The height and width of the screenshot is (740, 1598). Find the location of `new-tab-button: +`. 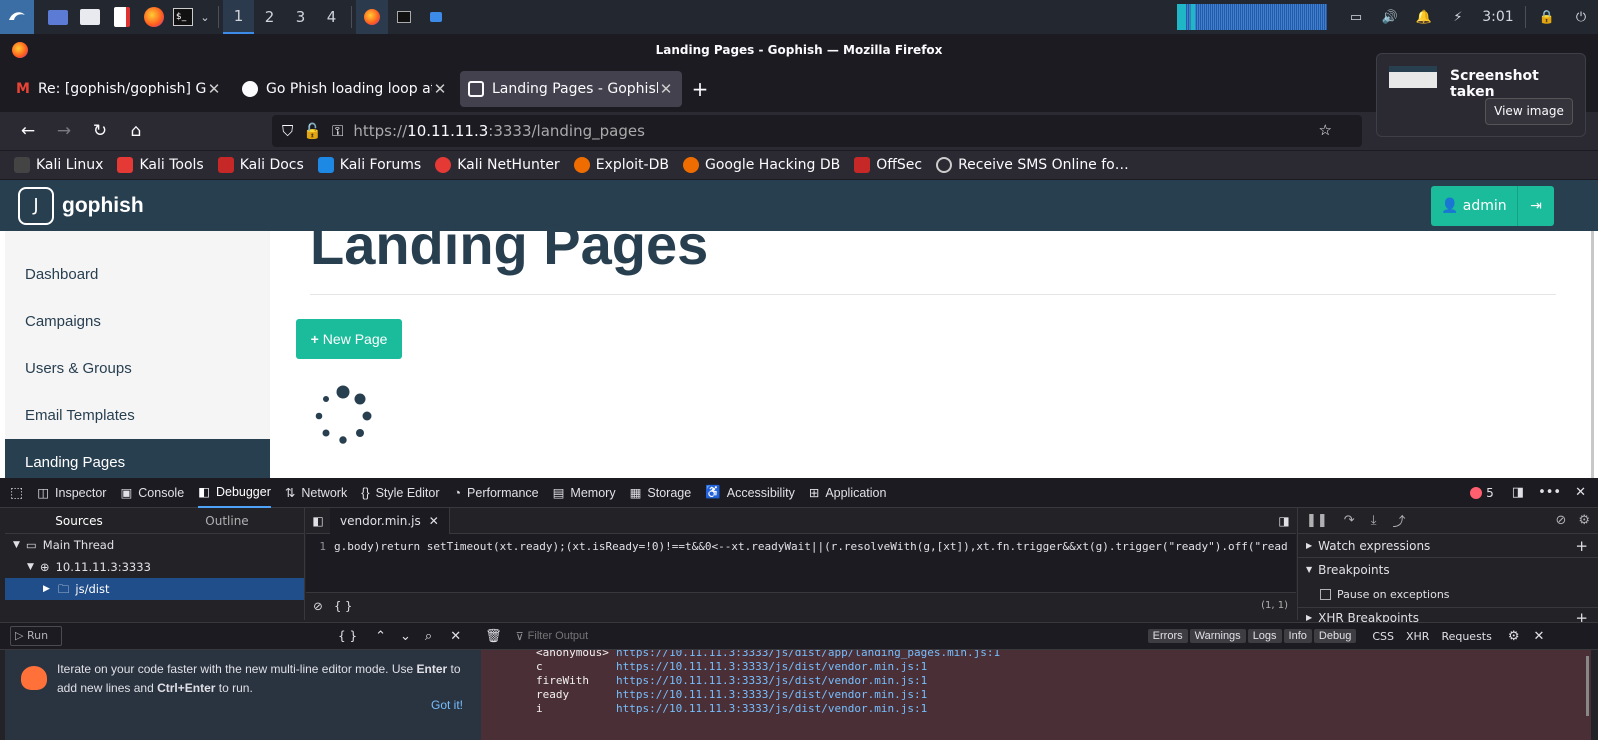

new-tab-button: + is located at coordinates (700, 89).